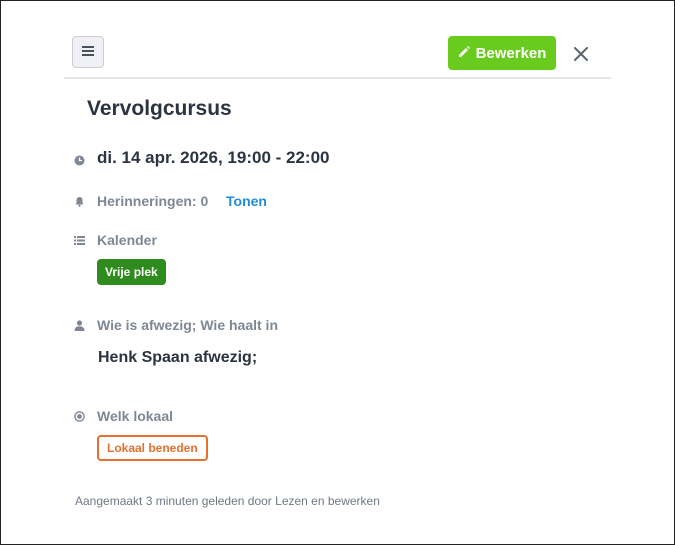 This screenshot has width=675, height=545. I want to click on calendar-label: Kalender, so click(127, 240).